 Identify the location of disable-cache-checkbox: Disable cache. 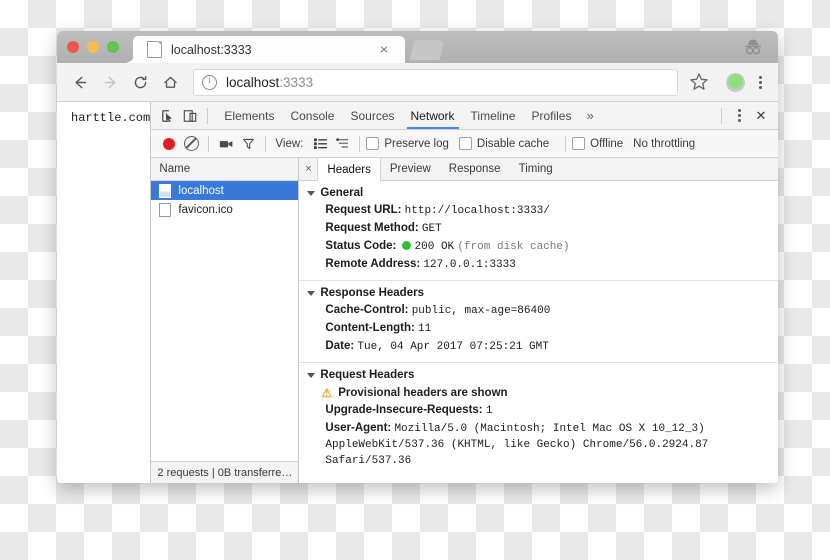
(503, 143).